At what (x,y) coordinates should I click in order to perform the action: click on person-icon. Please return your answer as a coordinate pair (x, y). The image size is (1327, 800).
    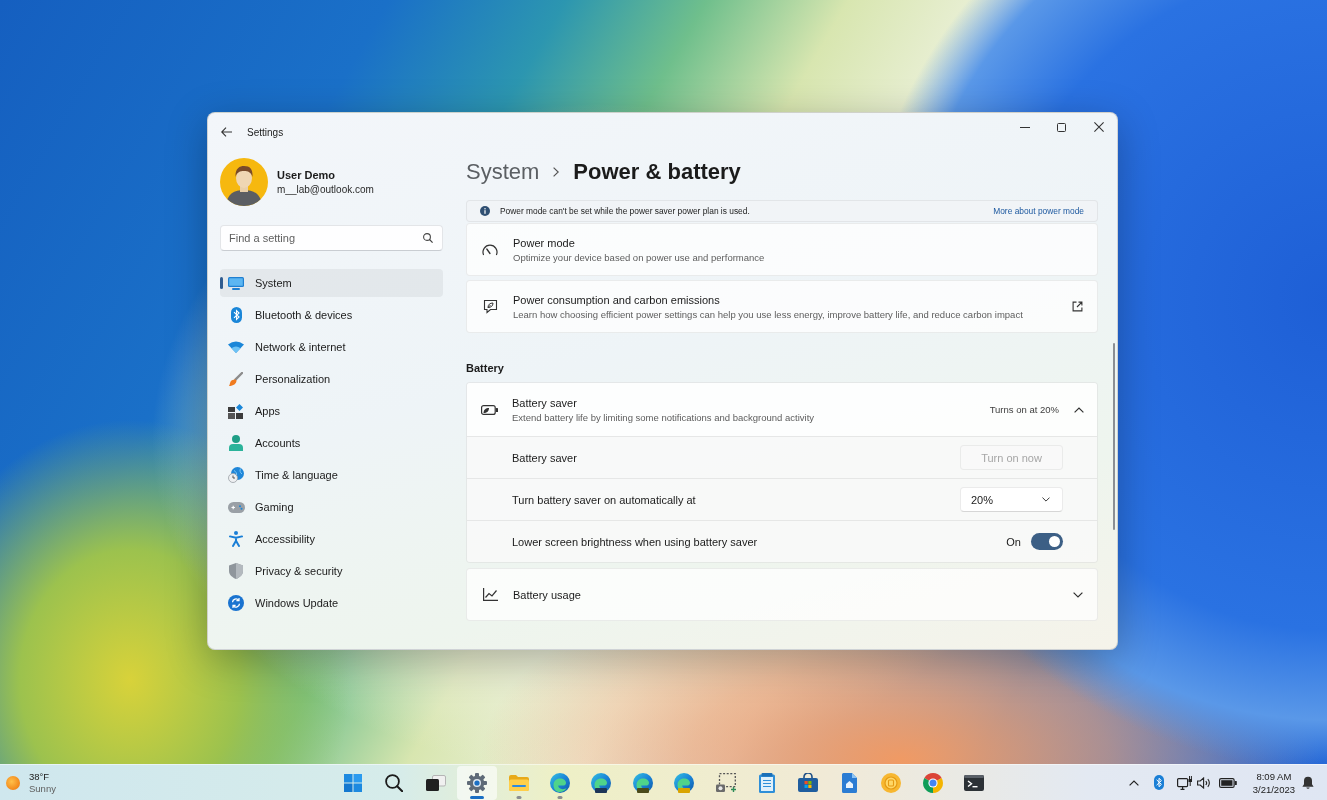
    Looking at the image, I should click on (236, 443).